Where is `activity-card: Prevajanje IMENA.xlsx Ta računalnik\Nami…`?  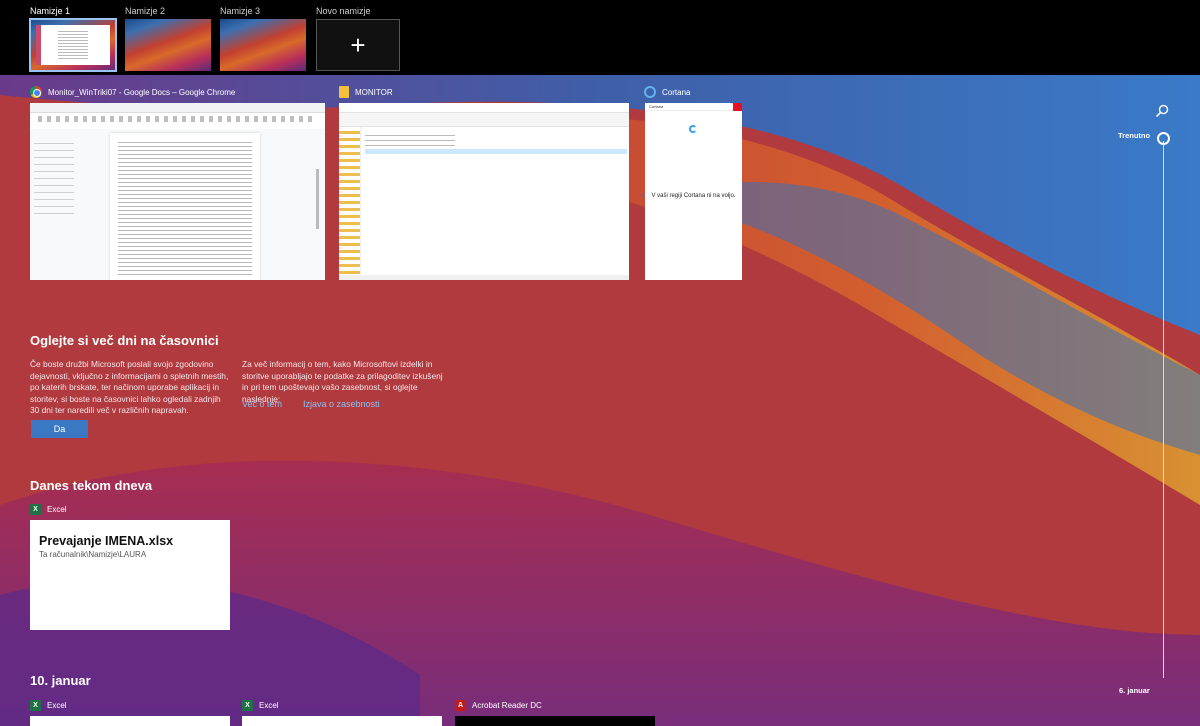
activity-card: Prevajanje IMENA.xlsx Ta računalnik\Nami… is located at coordinates (130, 575).